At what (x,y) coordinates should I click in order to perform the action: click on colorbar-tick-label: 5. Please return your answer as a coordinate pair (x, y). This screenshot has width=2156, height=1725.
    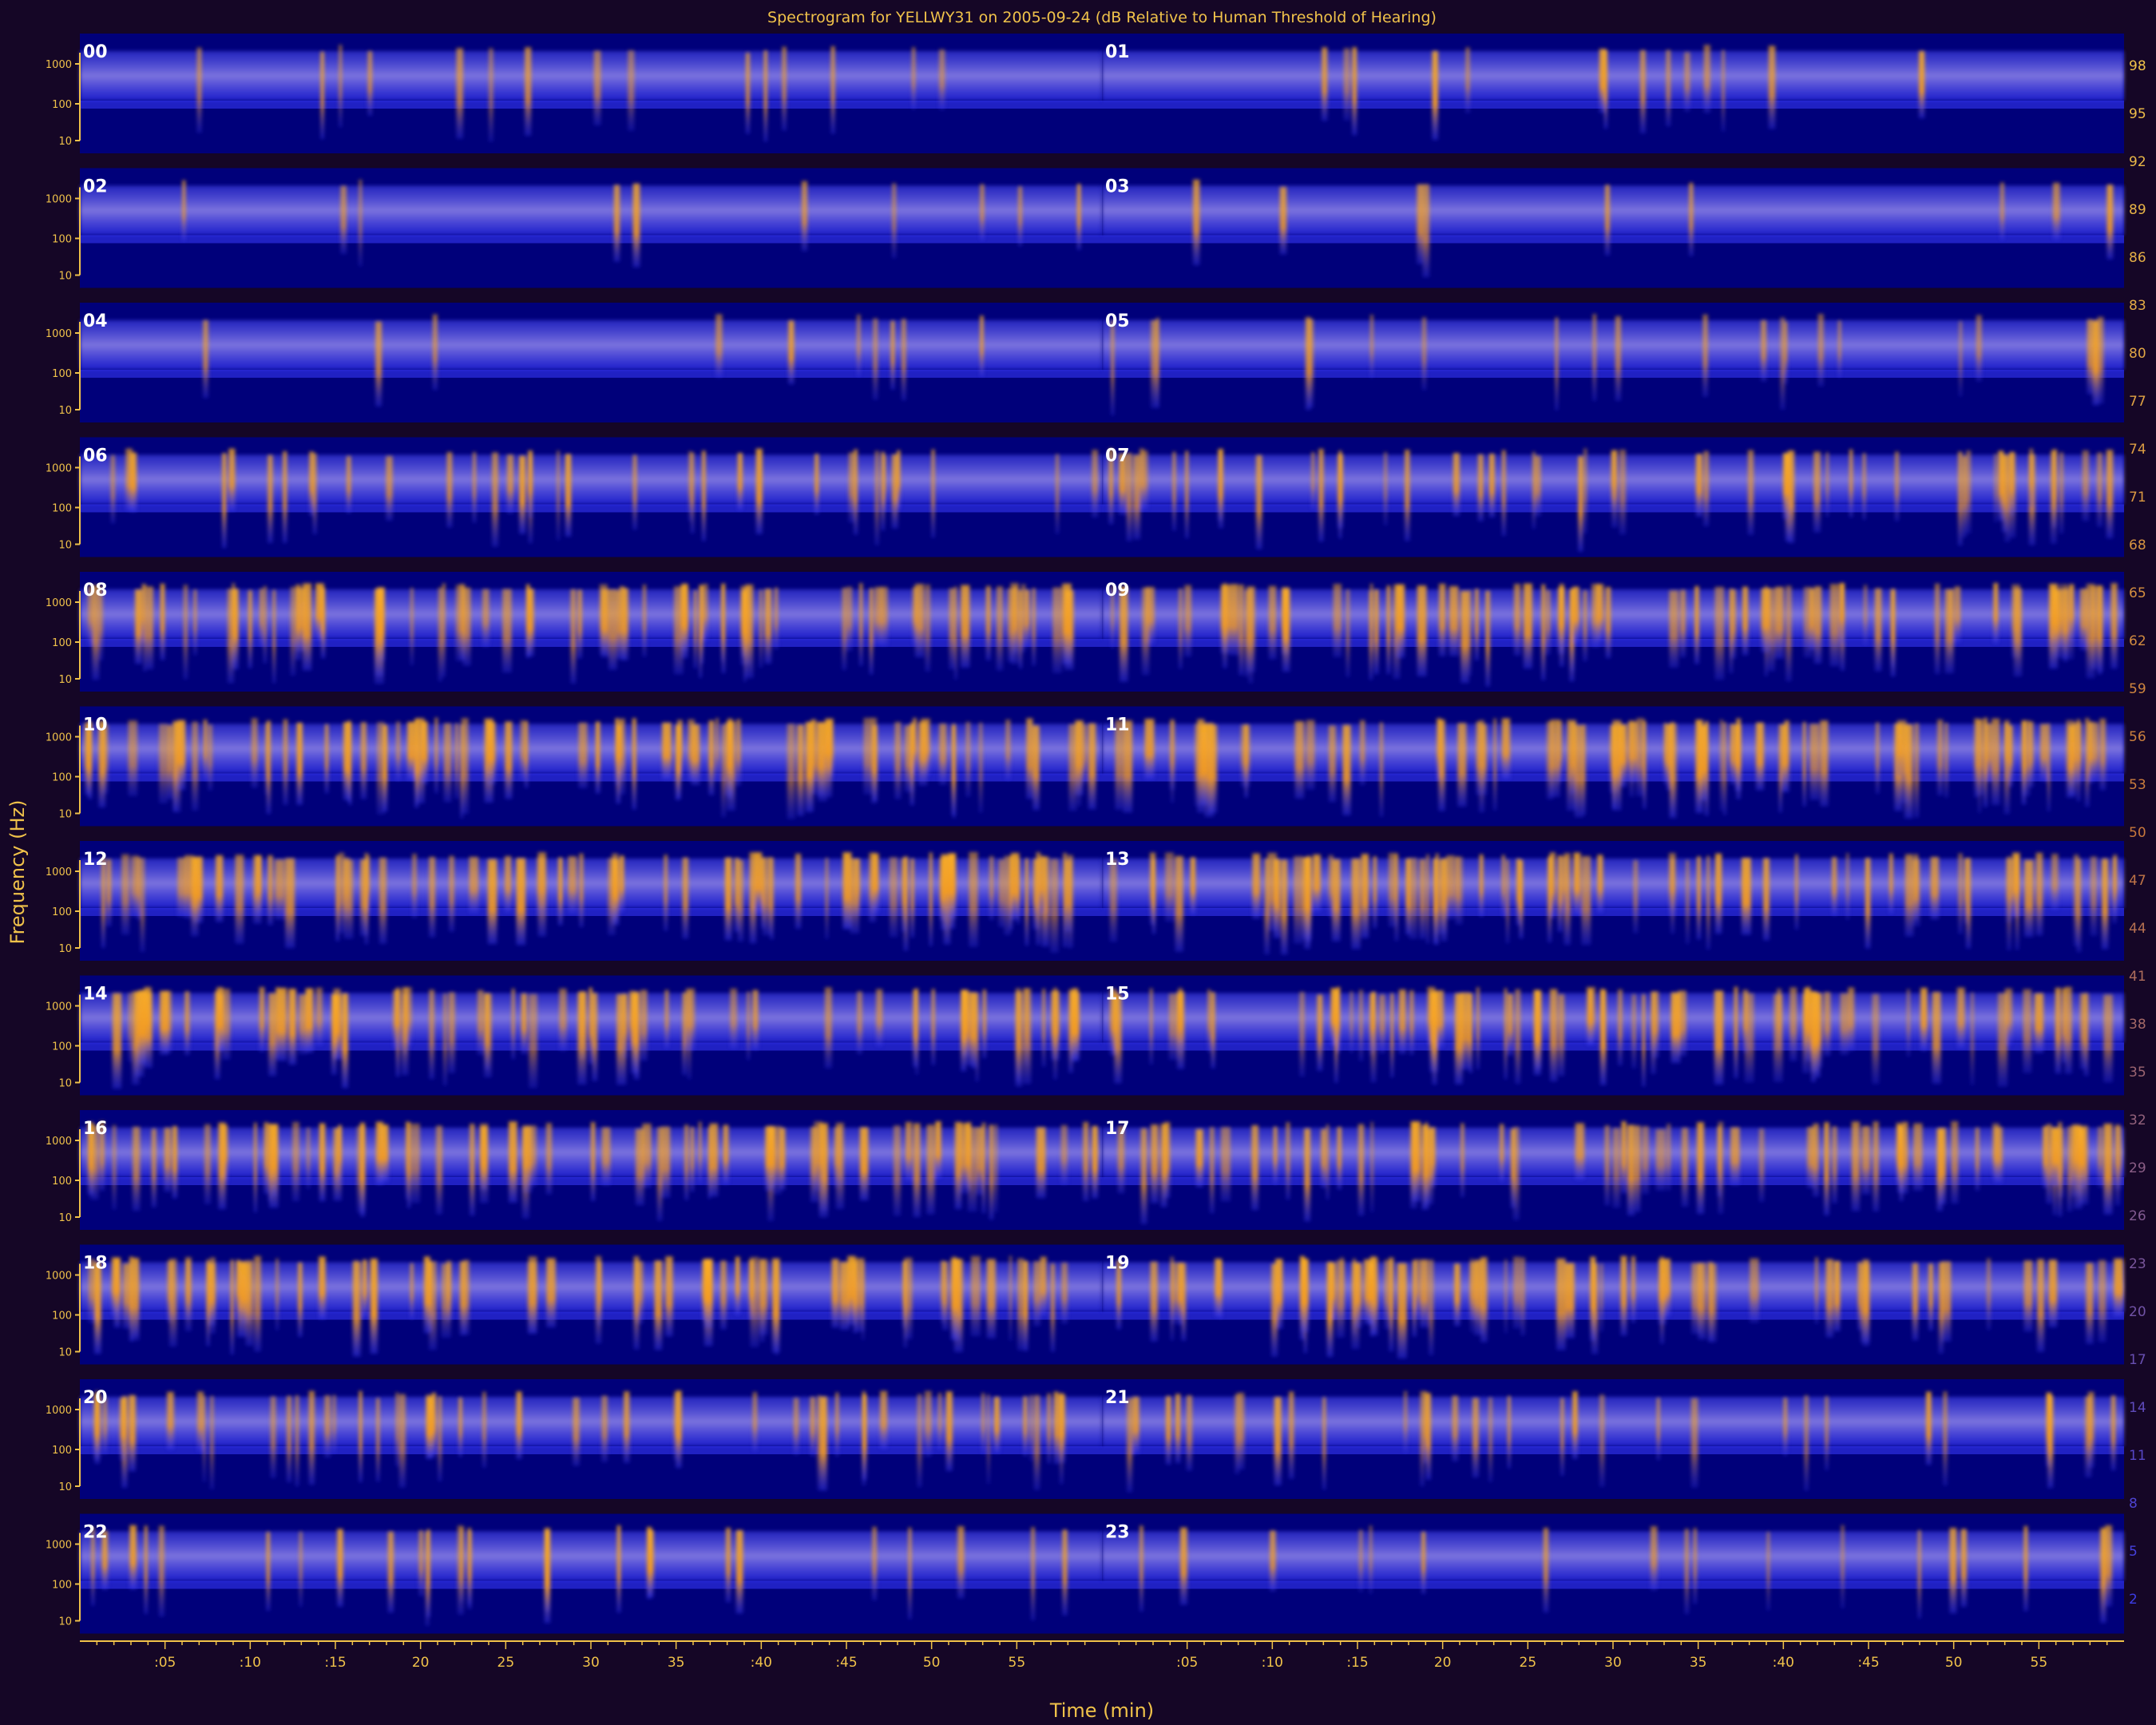
    Looking at the image, I should click on (2133, 1552).